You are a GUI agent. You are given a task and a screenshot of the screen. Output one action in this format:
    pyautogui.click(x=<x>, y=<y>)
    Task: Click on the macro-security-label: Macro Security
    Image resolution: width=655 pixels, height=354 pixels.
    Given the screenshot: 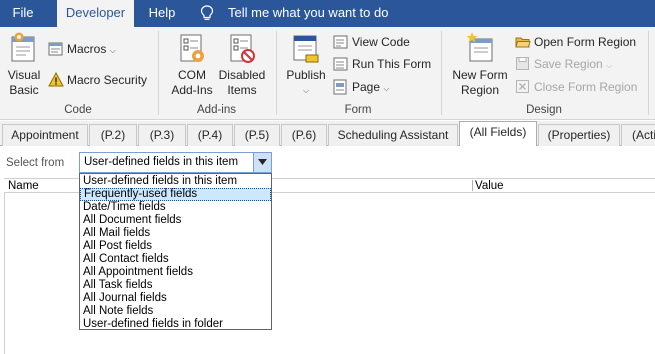 What is the action you would take?
    pyautogui.click(x=107, y=80)
    